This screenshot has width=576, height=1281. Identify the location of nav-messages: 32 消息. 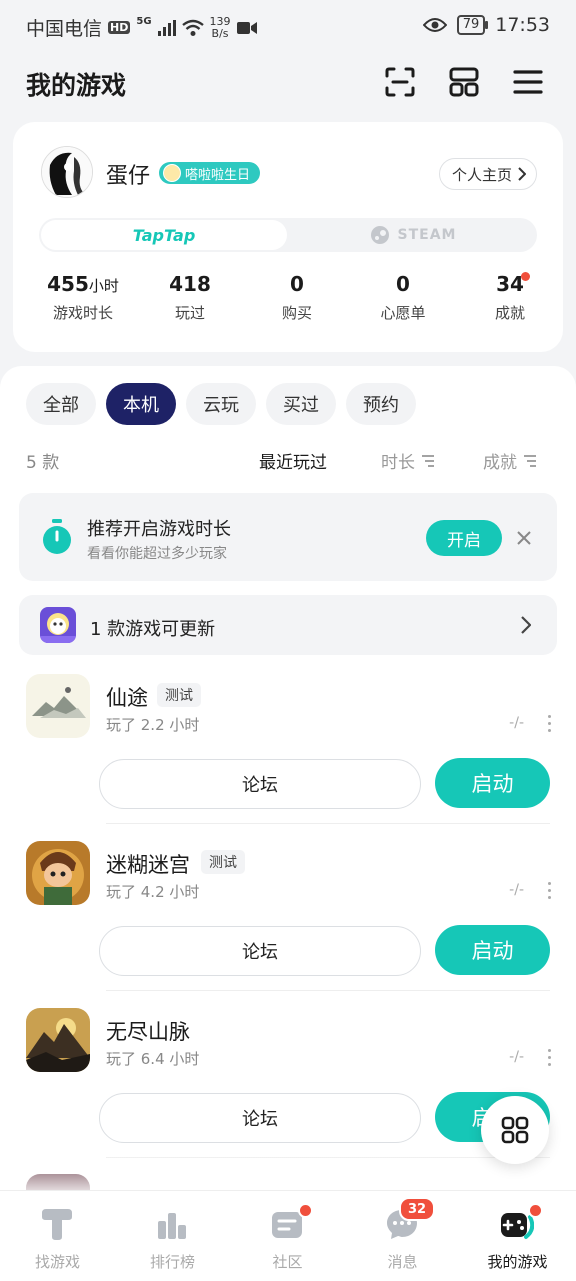
(402, 1236).